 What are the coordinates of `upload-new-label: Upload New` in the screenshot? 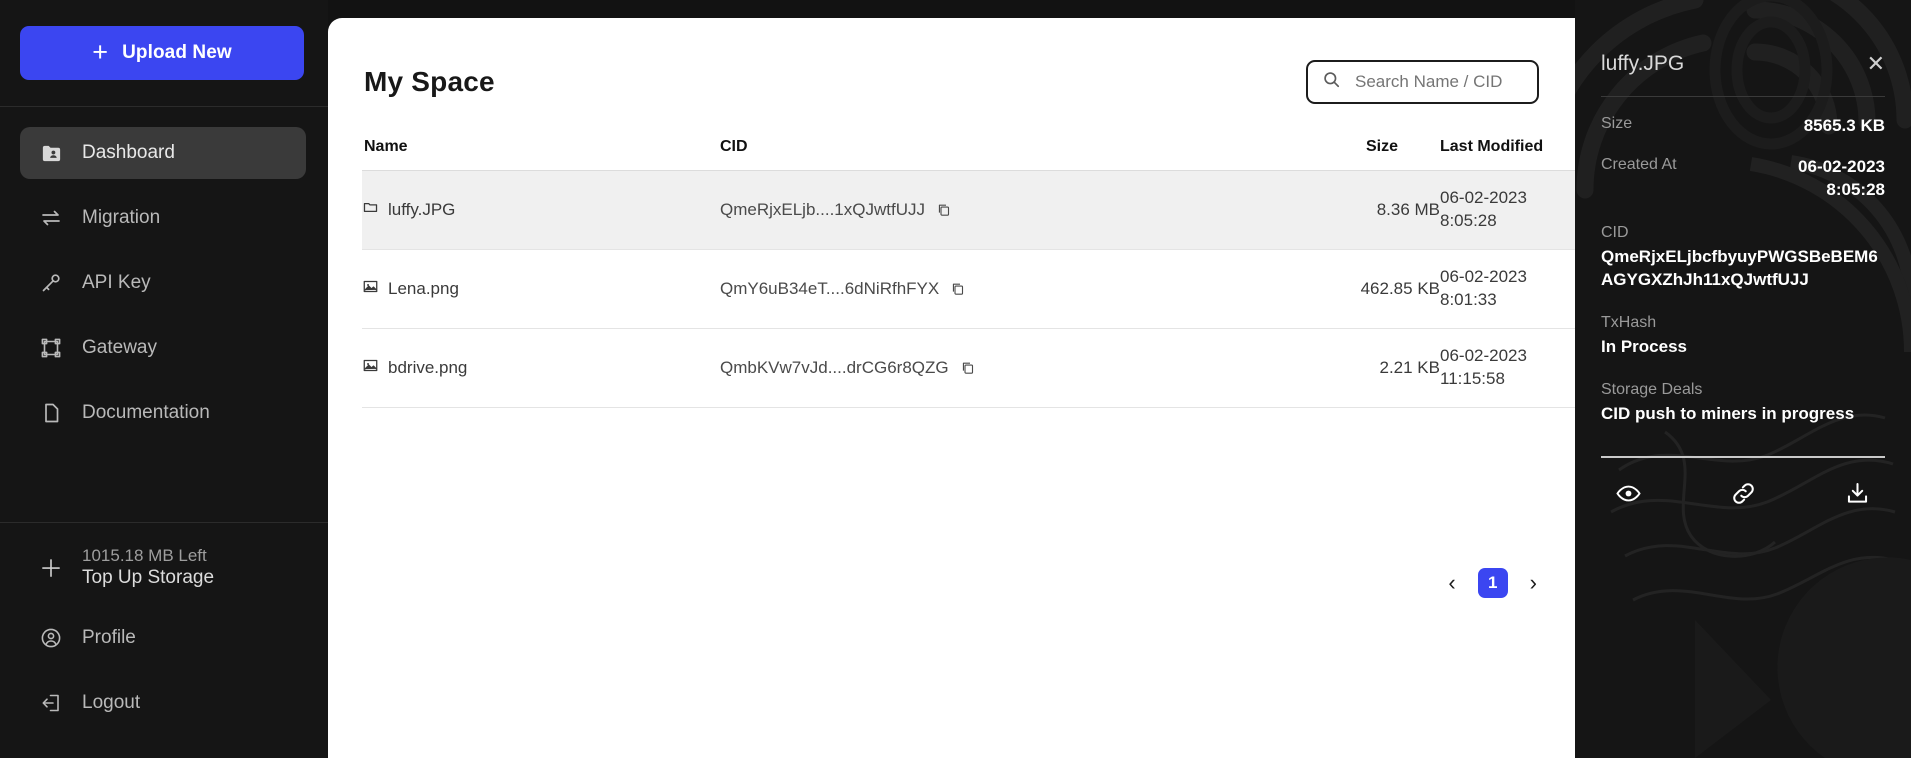 It's located at (177, 52).